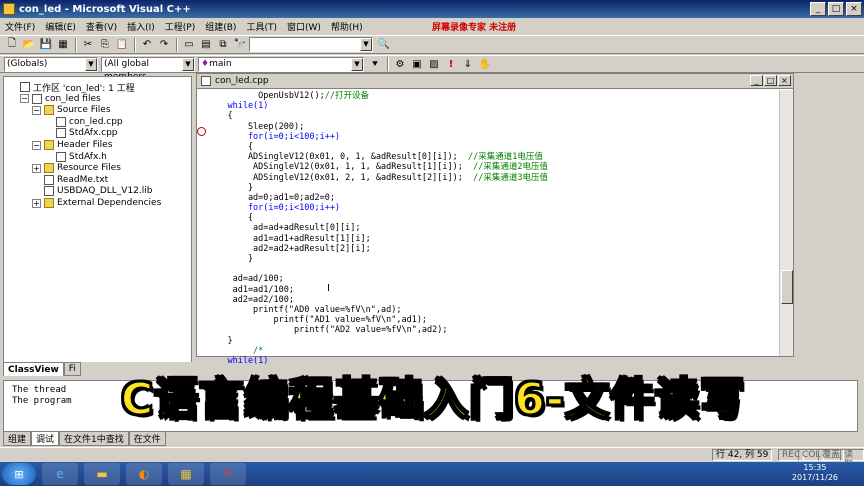 This screenshot has width=864, height=486. I want to click on new-file-icon: 🗋, so click(12, 44).